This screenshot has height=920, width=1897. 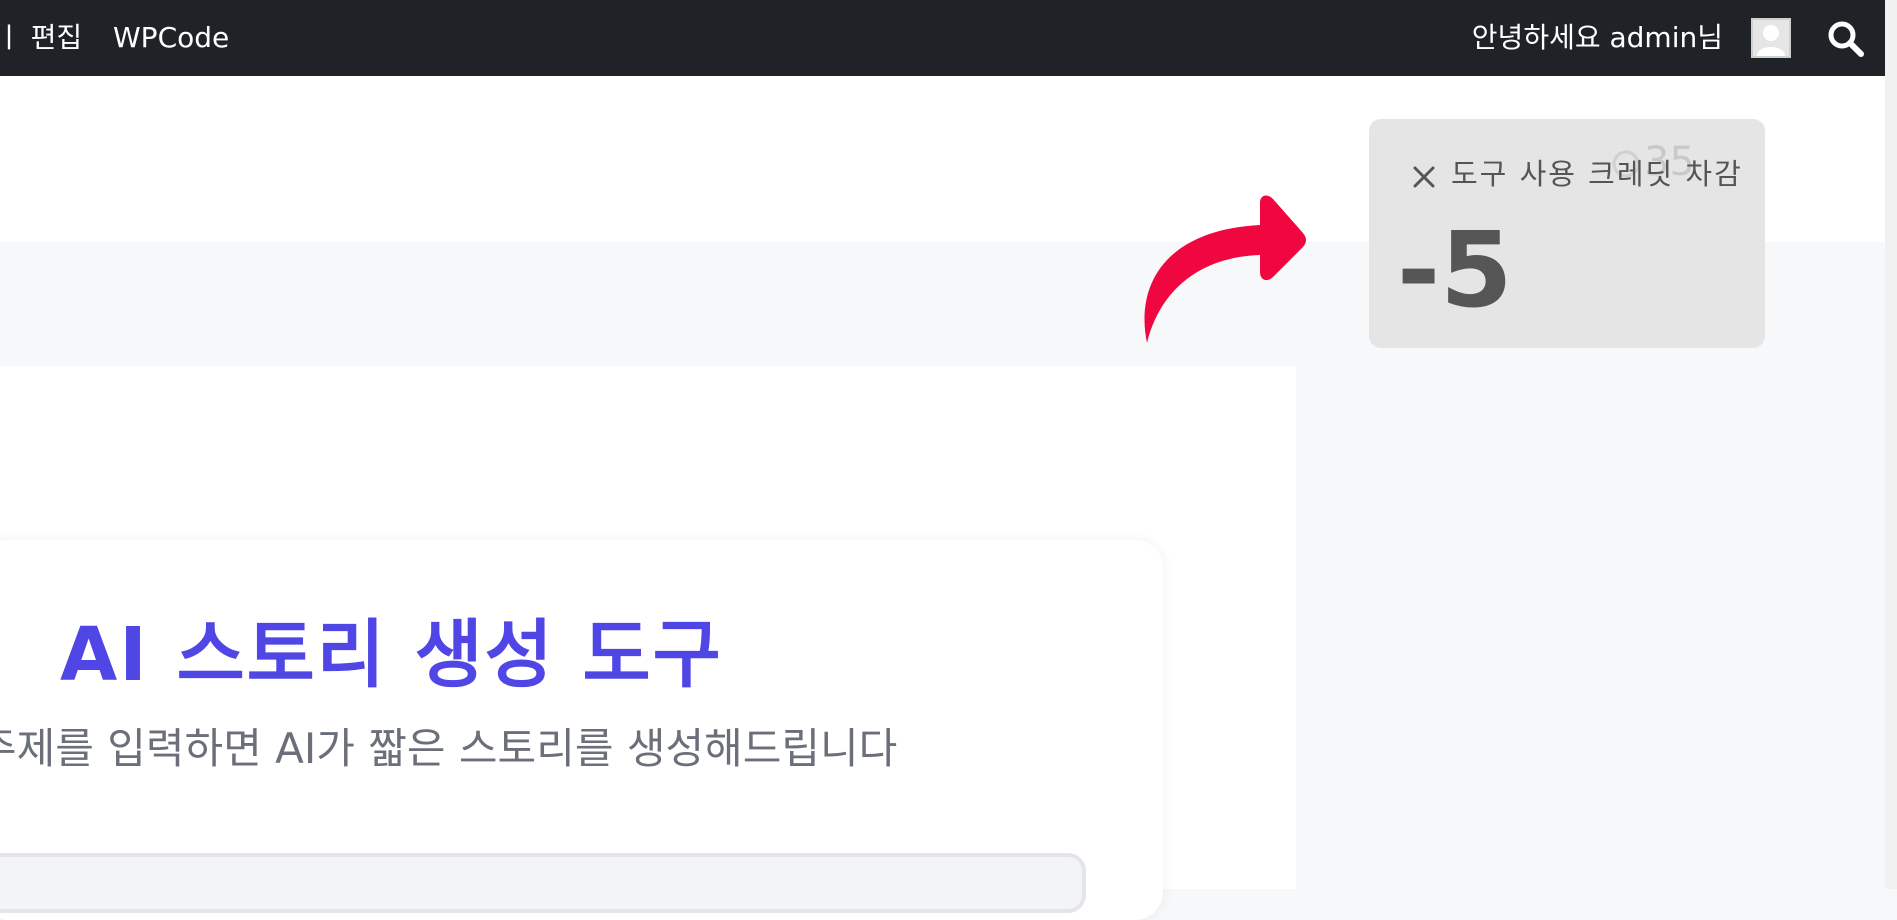 What do you see at coordinates (1222, 265) in the screenshot?
I see `curved-arrow-icon` at bounding box center [1222, 265].